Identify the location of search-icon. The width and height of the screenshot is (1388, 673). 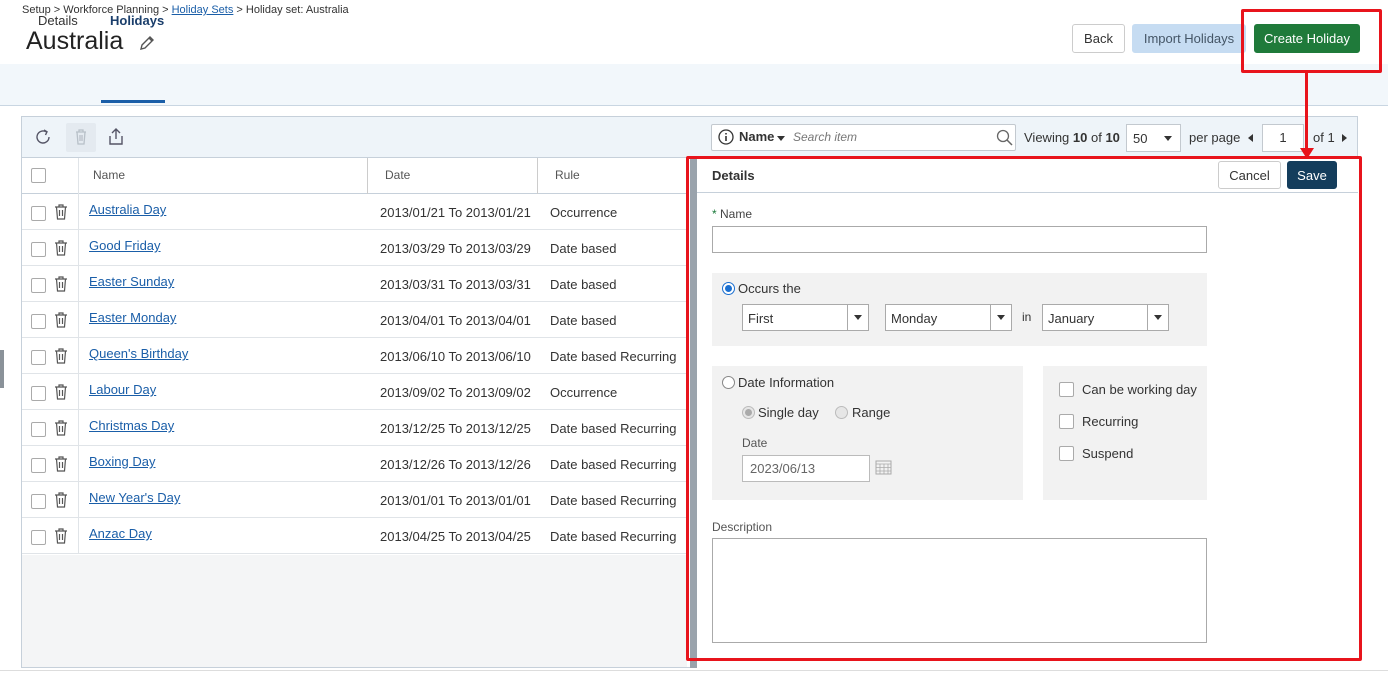
(1005, 138).